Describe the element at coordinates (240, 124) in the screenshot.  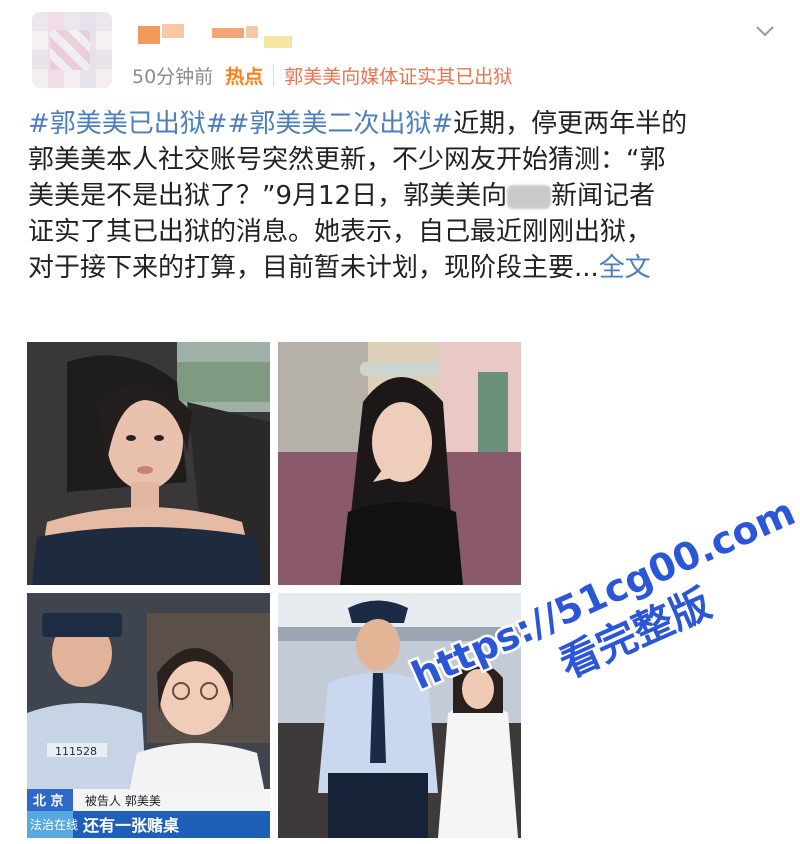
I see `hashtag-link: #郭美美已出狱##郭美美二次出狱#` at that location.